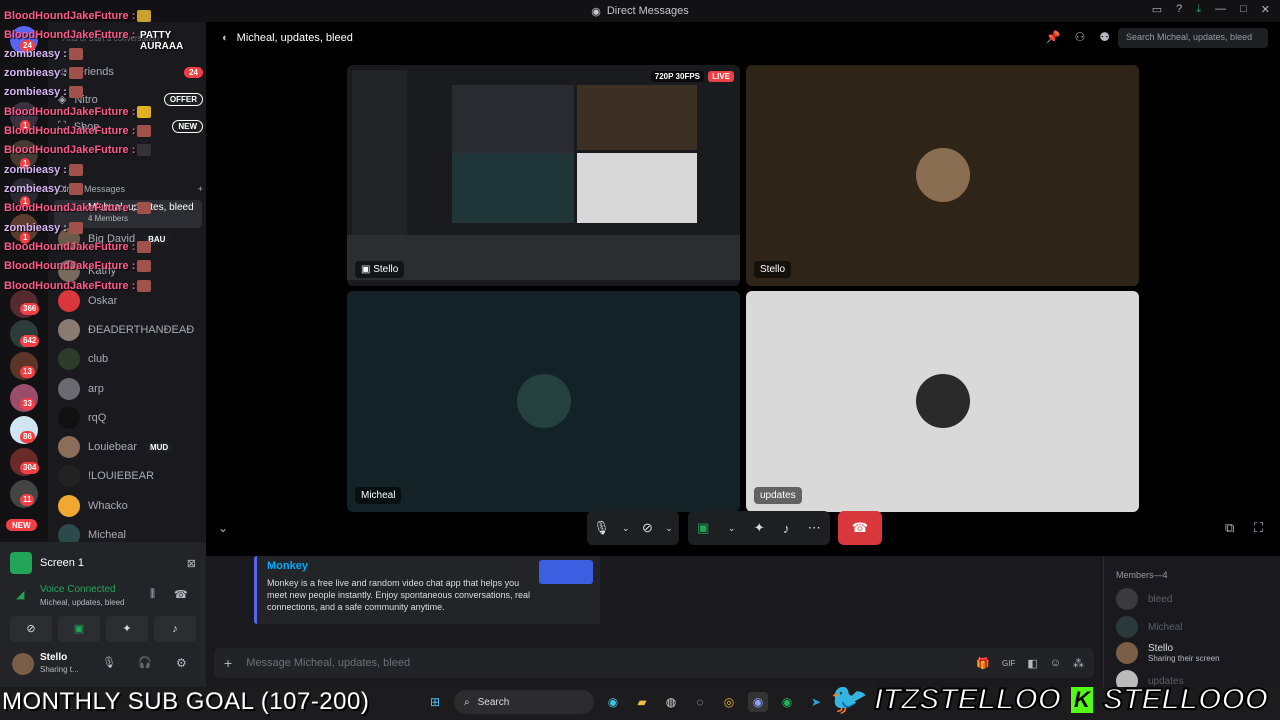 The width and height of the screenshot is (1280, 720). I want to click on settings-gear-icon: ⚙, so click(181, 663).